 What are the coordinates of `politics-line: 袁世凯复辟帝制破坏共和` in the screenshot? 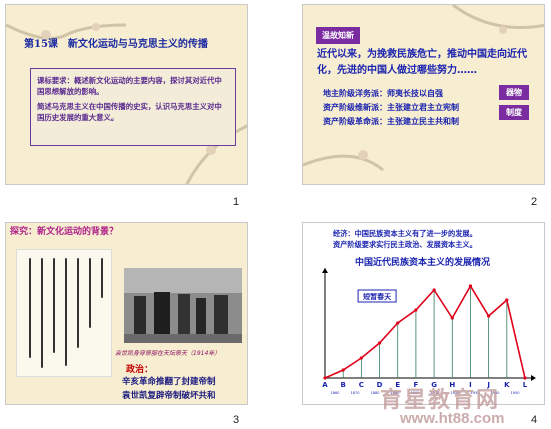 It's located at (169, 396).